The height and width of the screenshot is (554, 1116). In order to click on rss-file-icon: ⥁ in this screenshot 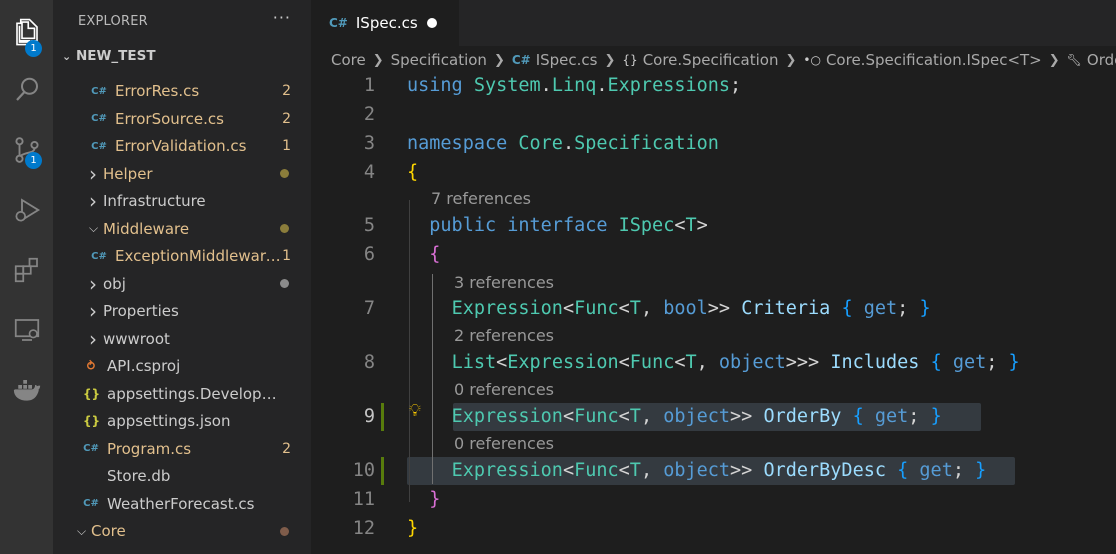, I will do `click(91, 366)`.